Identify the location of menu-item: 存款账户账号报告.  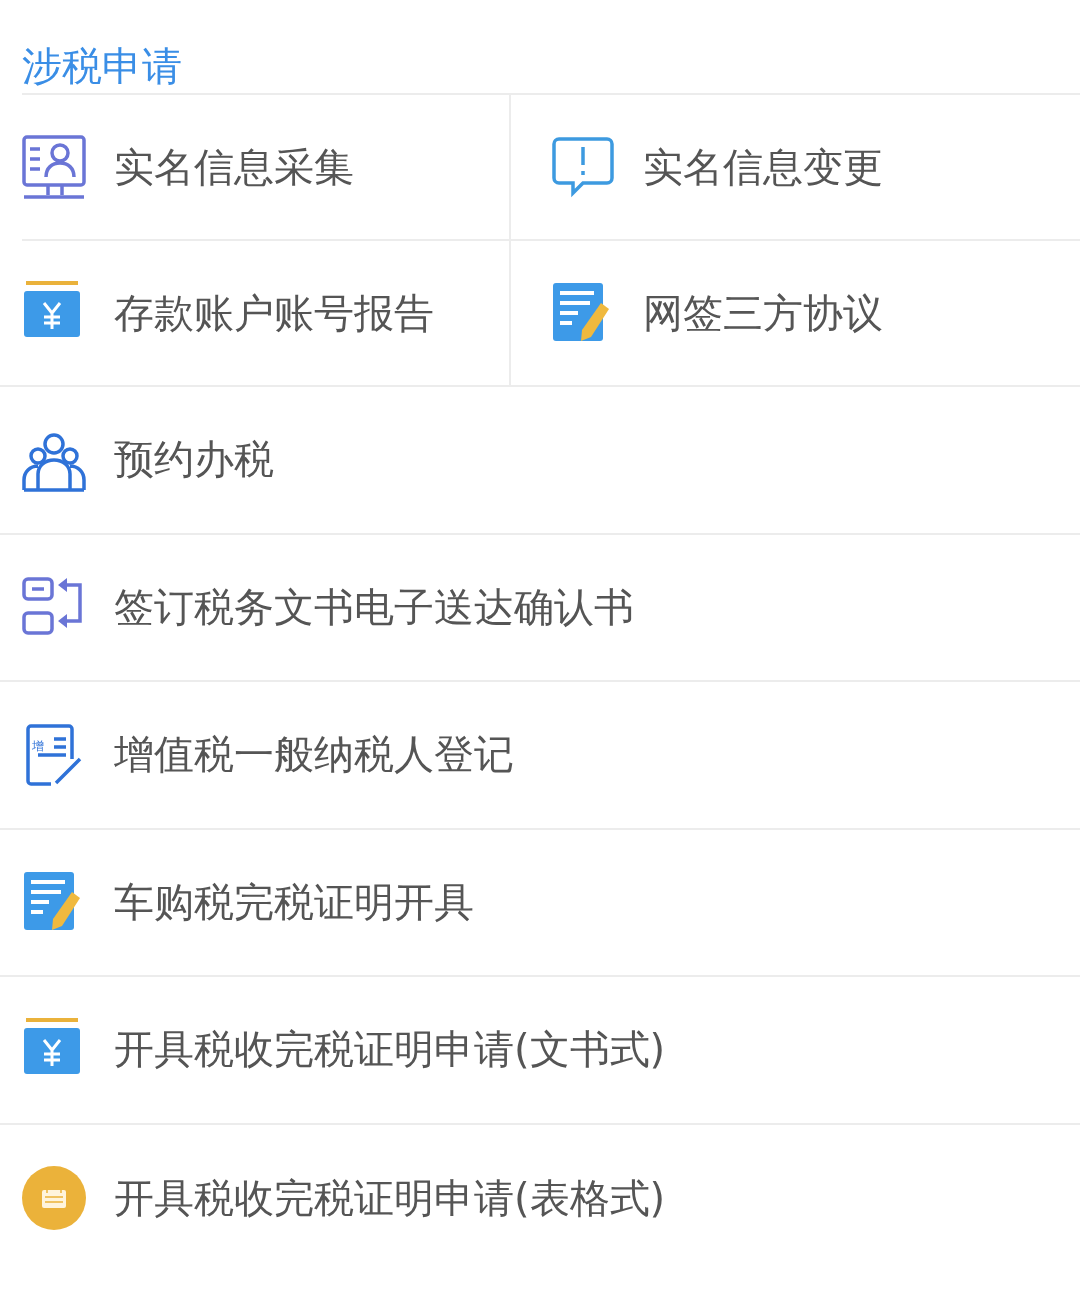
(266, 312).